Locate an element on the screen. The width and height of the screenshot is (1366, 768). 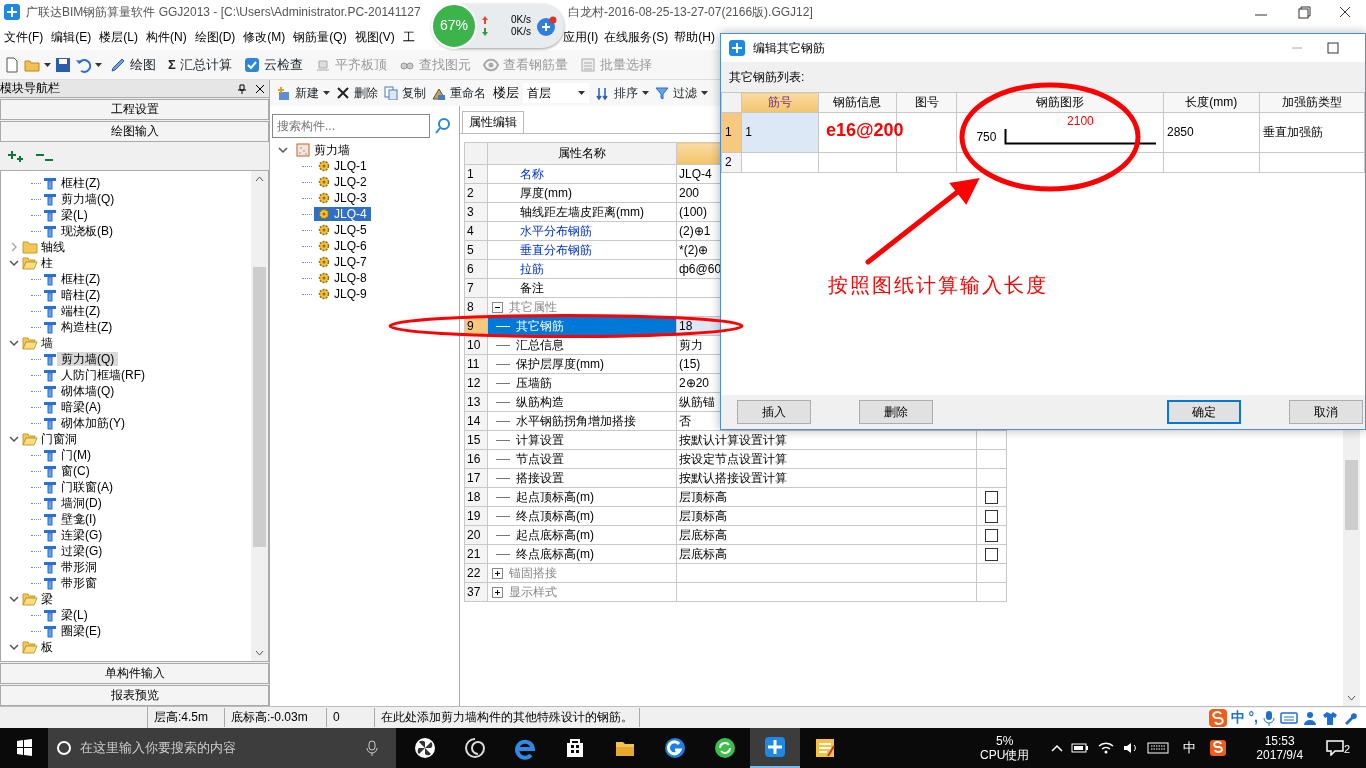
scrollbar is located at coordinates (259, 416).